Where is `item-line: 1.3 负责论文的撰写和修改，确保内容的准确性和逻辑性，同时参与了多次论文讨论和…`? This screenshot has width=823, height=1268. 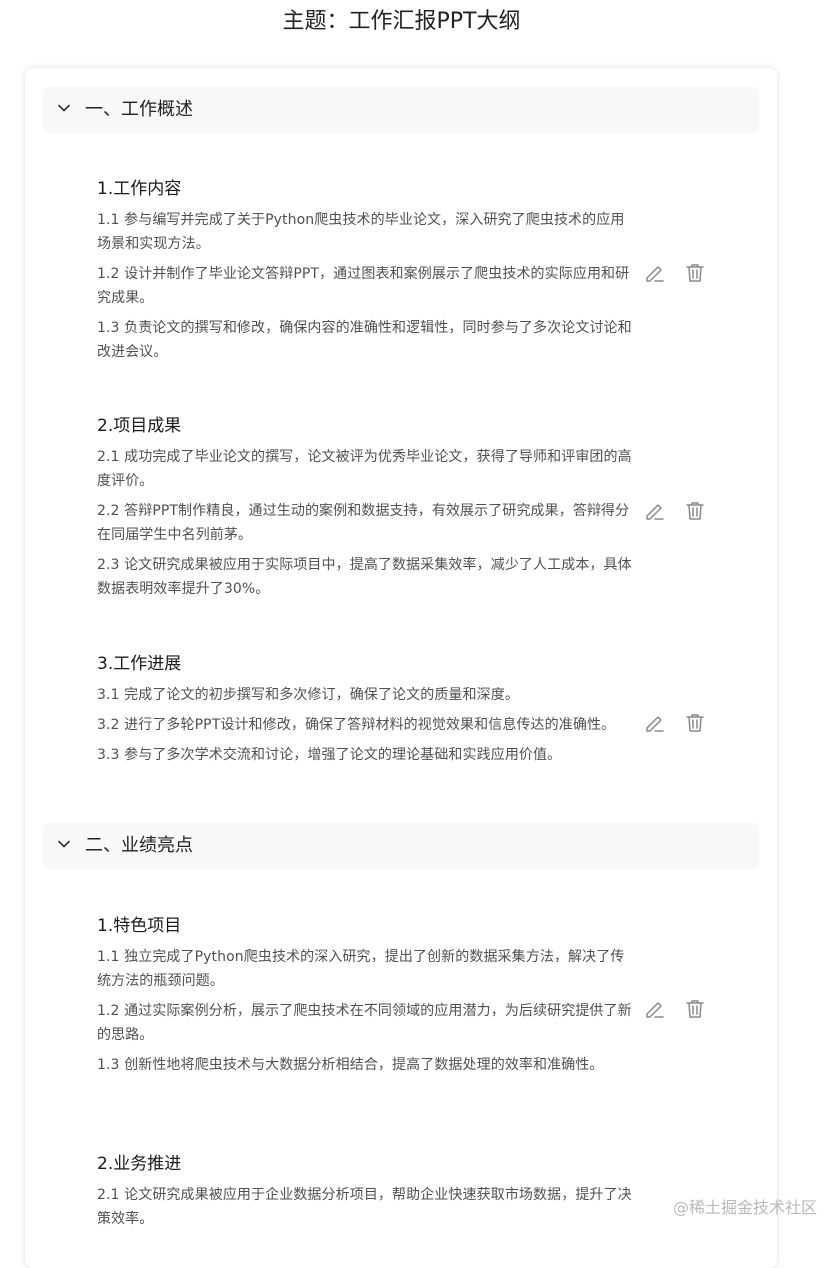
item-line: 1.3 负责论文的撰写和修改，确保内容的准确性和逻辑性，同时参与了多次论文讨论和… is located at coordinates (364, 340).